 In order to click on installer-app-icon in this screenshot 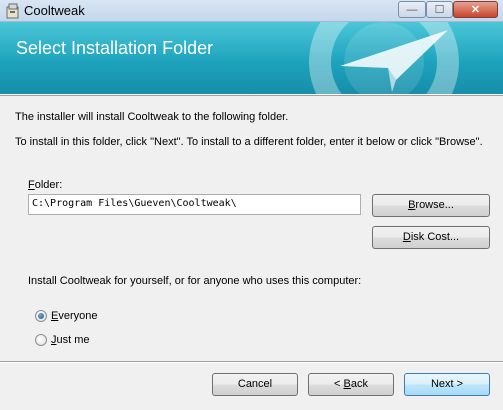, I will do `click(12, 11)`.